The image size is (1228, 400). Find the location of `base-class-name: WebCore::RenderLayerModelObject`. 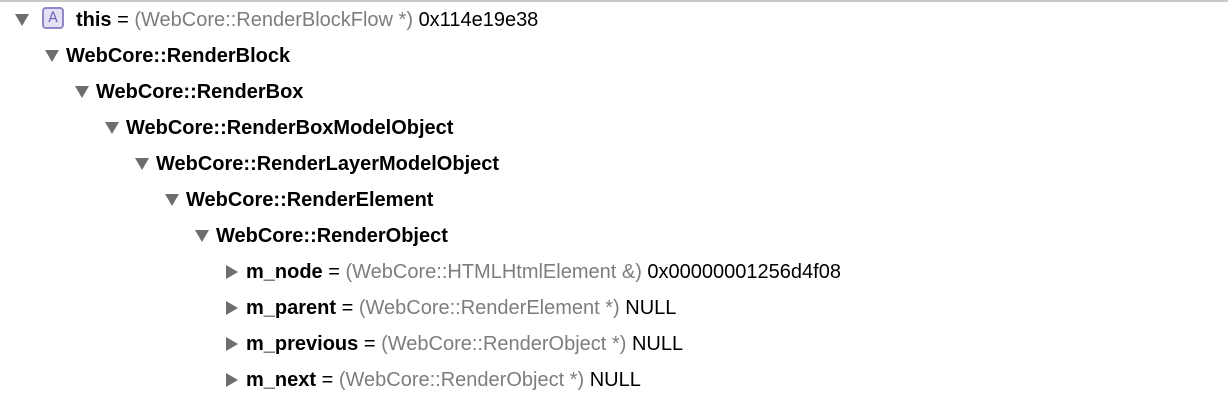

base-class-name: WebCore::RenderLayerModelObject is located at coordinates (328, 164).